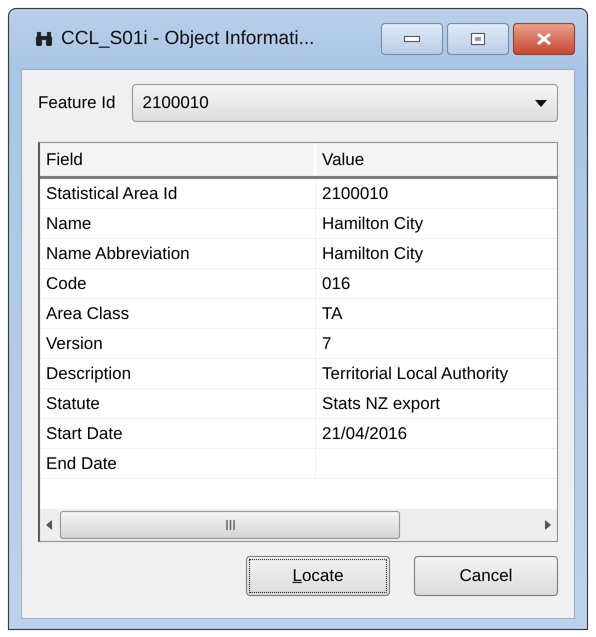 The height and width of the screenshot is (637, 596). Describe the element at coordinates (345, 103) in the screenshot. I see `feature-id-dropdown: 2100010` at that location.